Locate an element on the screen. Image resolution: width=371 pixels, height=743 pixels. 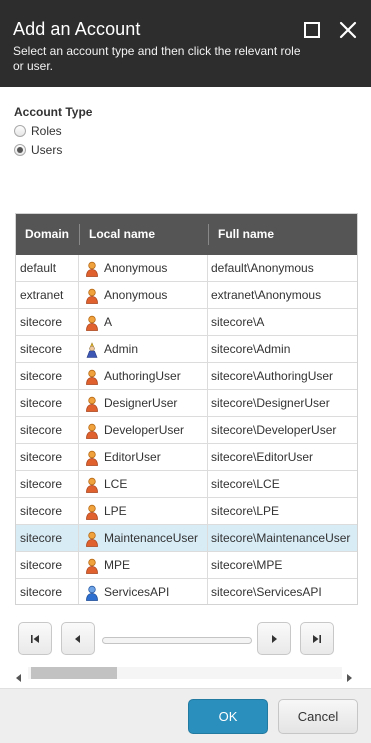
roles-radio-button is located at coordinates (20, 131).